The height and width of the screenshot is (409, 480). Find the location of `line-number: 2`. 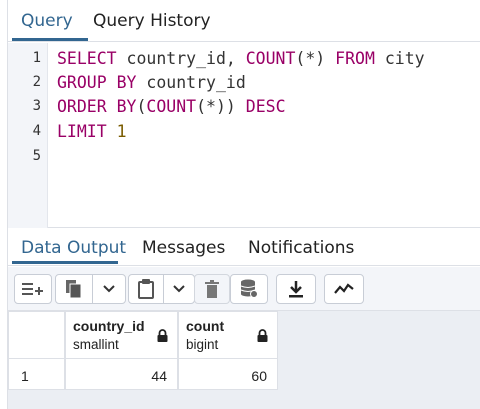

line-number: 2 is located at coordinates (36, 82).